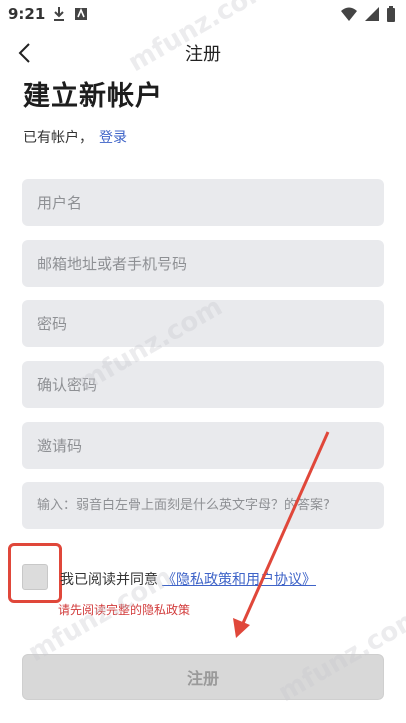 The height and width of the screenshot is (723, 406). What do you see at coordinates (203, 505) in the screenshot?
I see `captcha-answer-input` at bounding box center [203, 505].